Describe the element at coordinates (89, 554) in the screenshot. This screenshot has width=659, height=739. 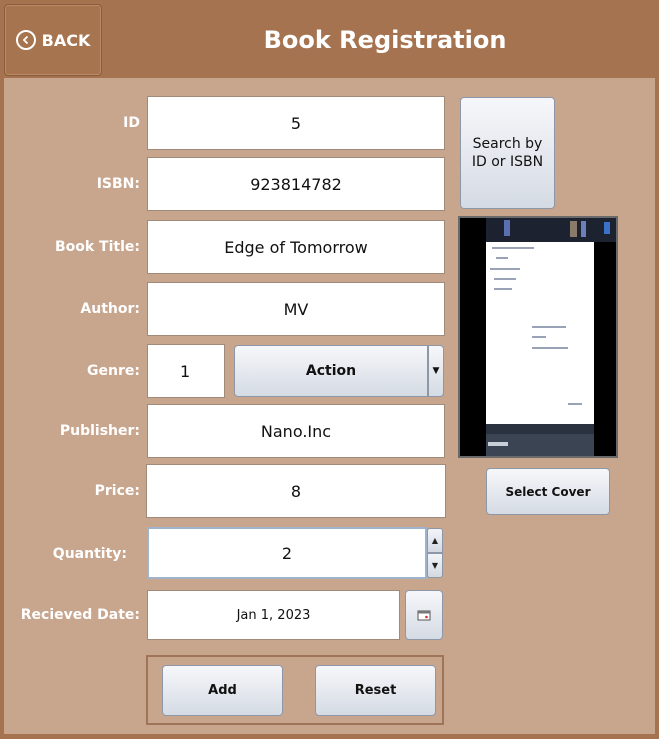
I see `quantity-label: Quantity:` at that location.